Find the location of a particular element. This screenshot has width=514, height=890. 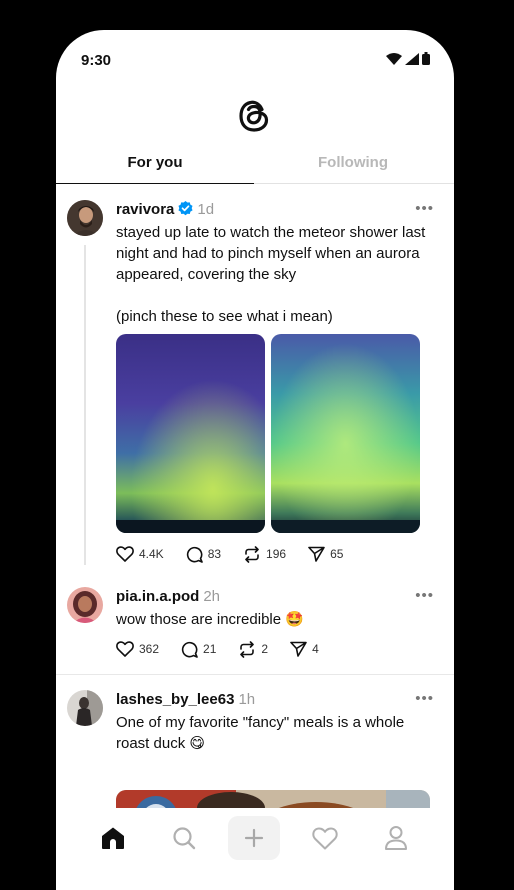

nav-search is located at coordinates (184, 838).